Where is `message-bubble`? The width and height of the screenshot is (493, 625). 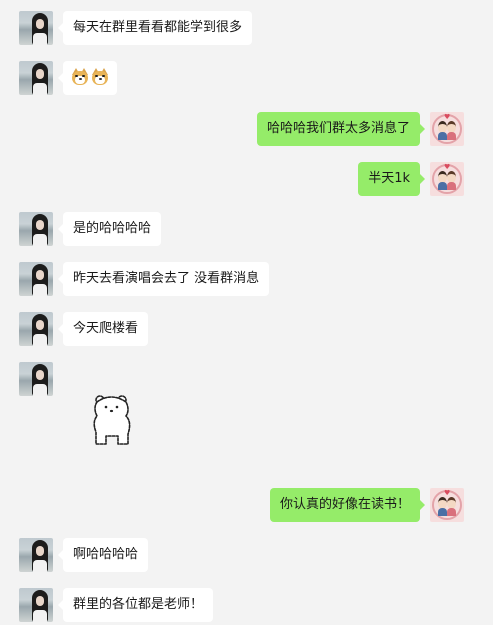 message-bubble is located at coordinates (87, 78).